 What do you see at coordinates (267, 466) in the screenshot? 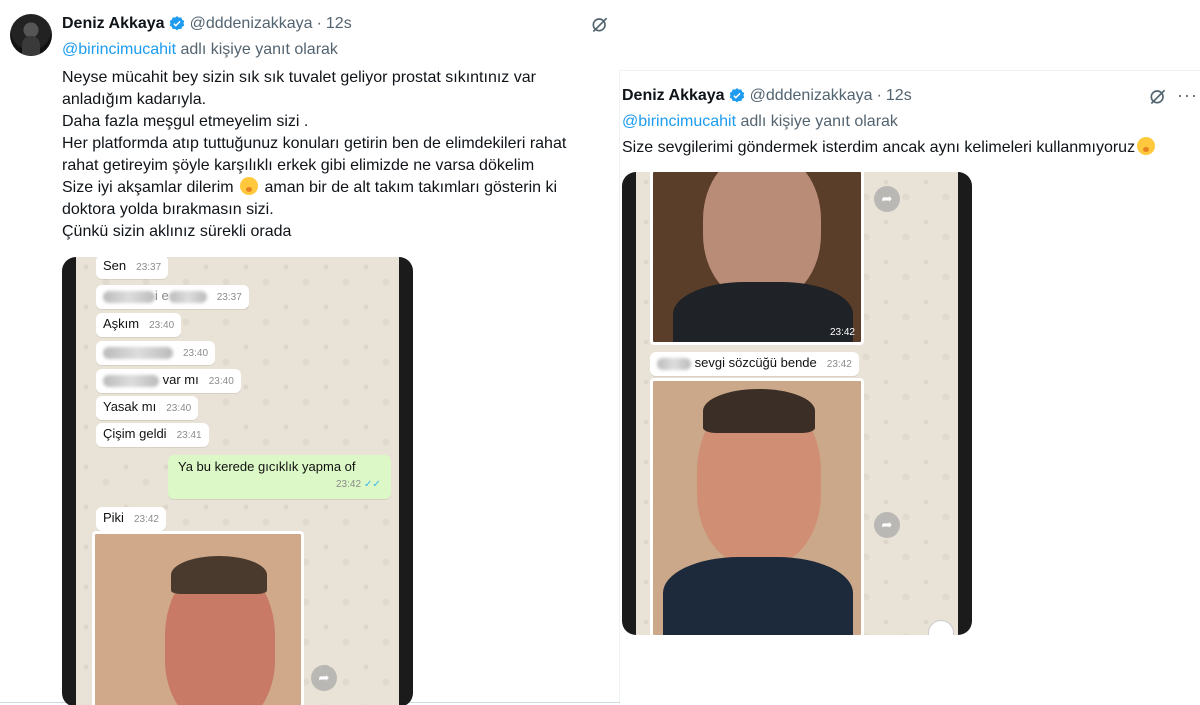
I see `message-text: Ya bu kerede gıcıklık yapma of` at bounding box center [267, 466].